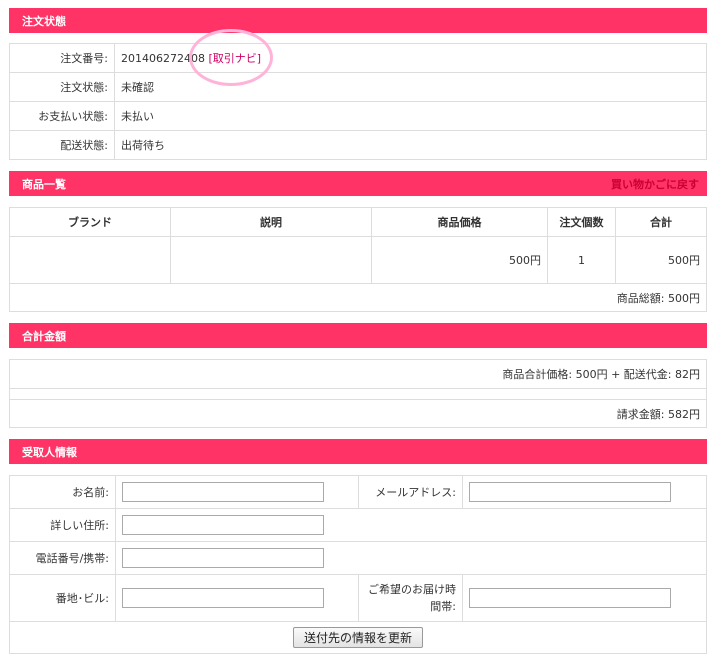  Describe the element at coordinates (661, 222) in the screenshot. I see `col-total: 合計` at that location.